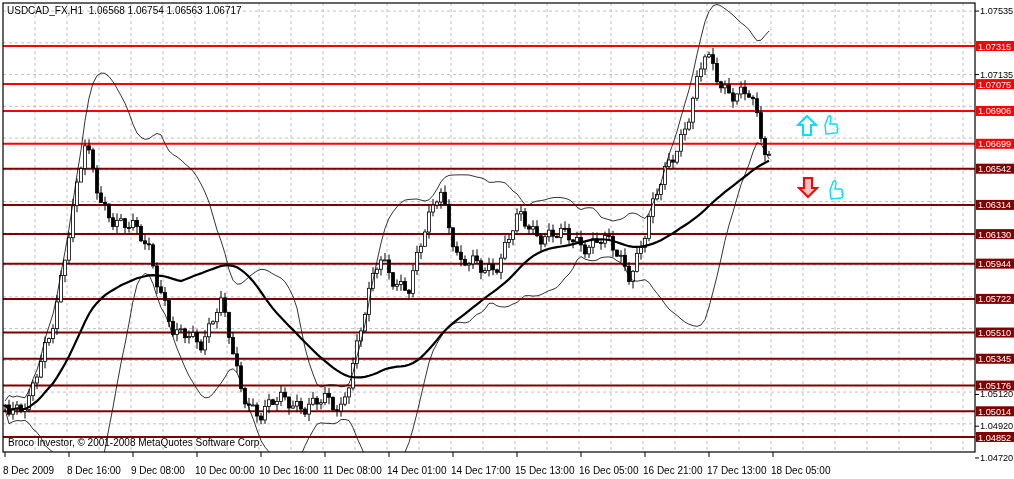  I want to click on price-tick: 1.04720, so click(994, 457).